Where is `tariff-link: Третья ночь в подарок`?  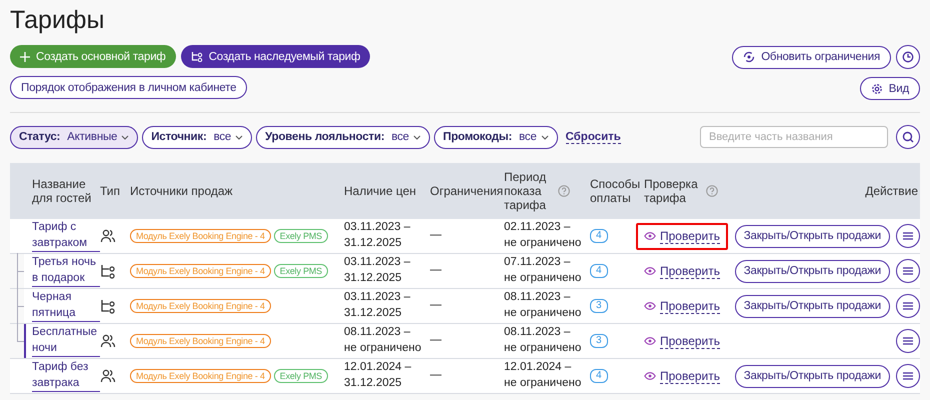 tariff-link: Третья ночь в подарок is located at coordinates (66, 271).